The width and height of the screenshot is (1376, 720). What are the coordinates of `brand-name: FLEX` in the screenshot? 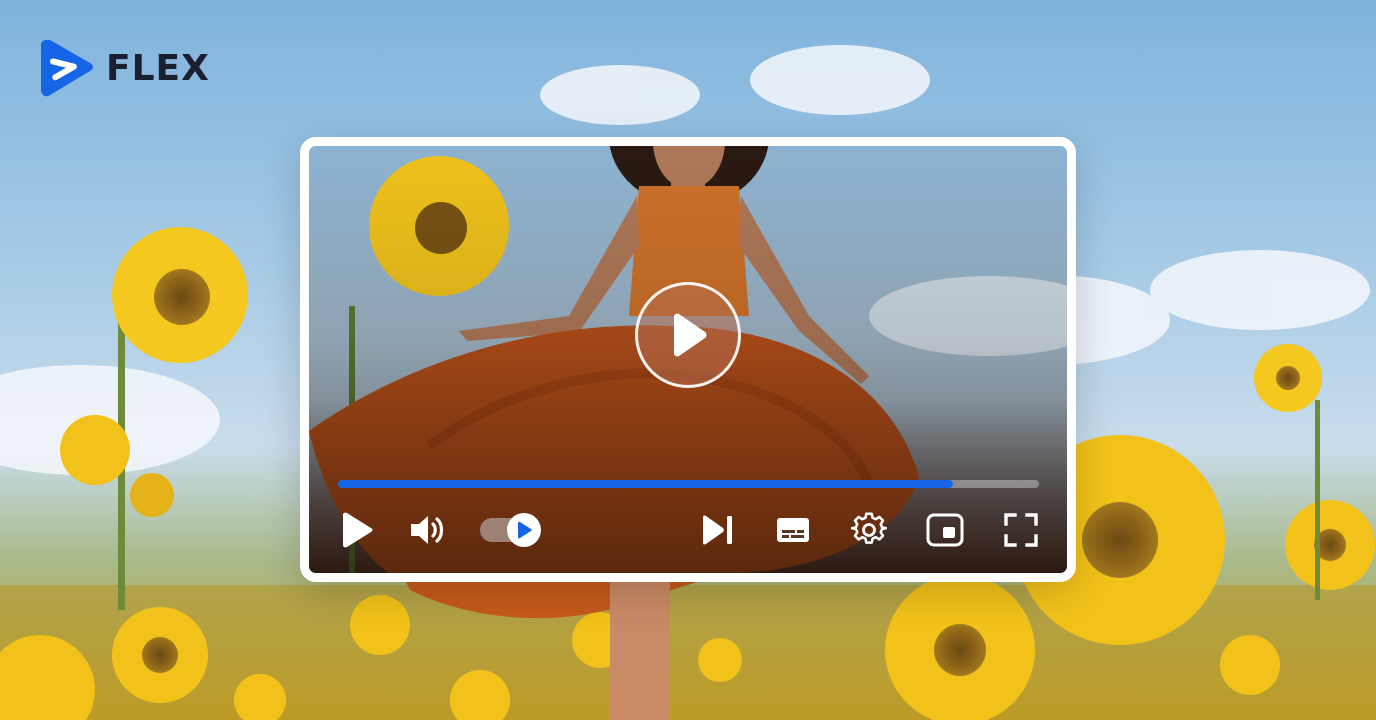 It's located at (158, 68).